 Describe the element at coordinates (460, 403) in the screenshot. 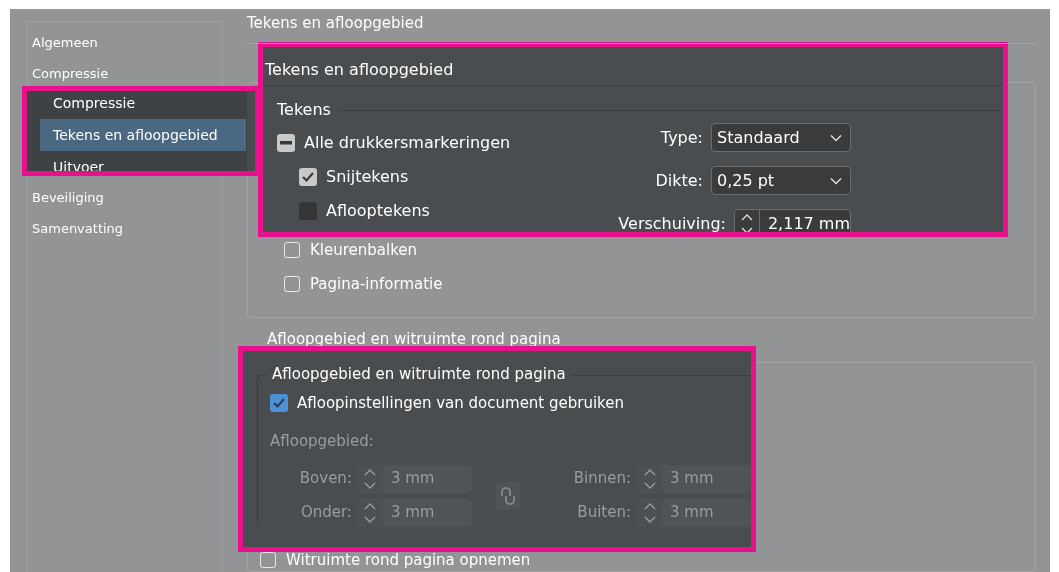

I see `checkbox-label: Afloopinstellingen van document gebruiken` at that location.